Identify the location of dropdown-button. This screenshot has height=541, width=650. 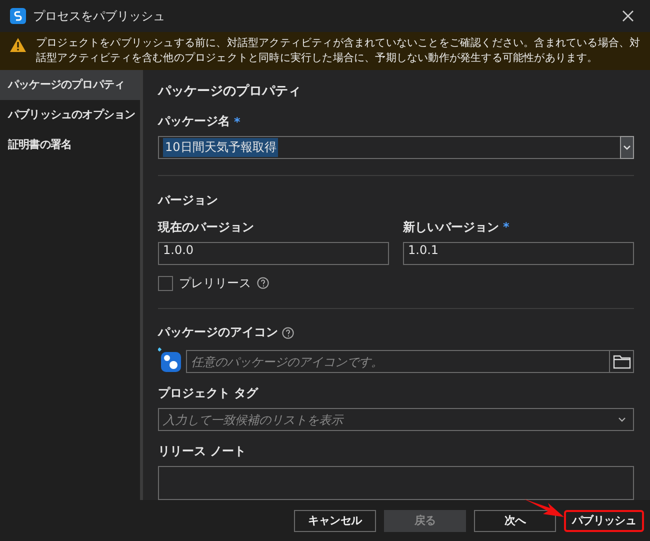
(627, 147).